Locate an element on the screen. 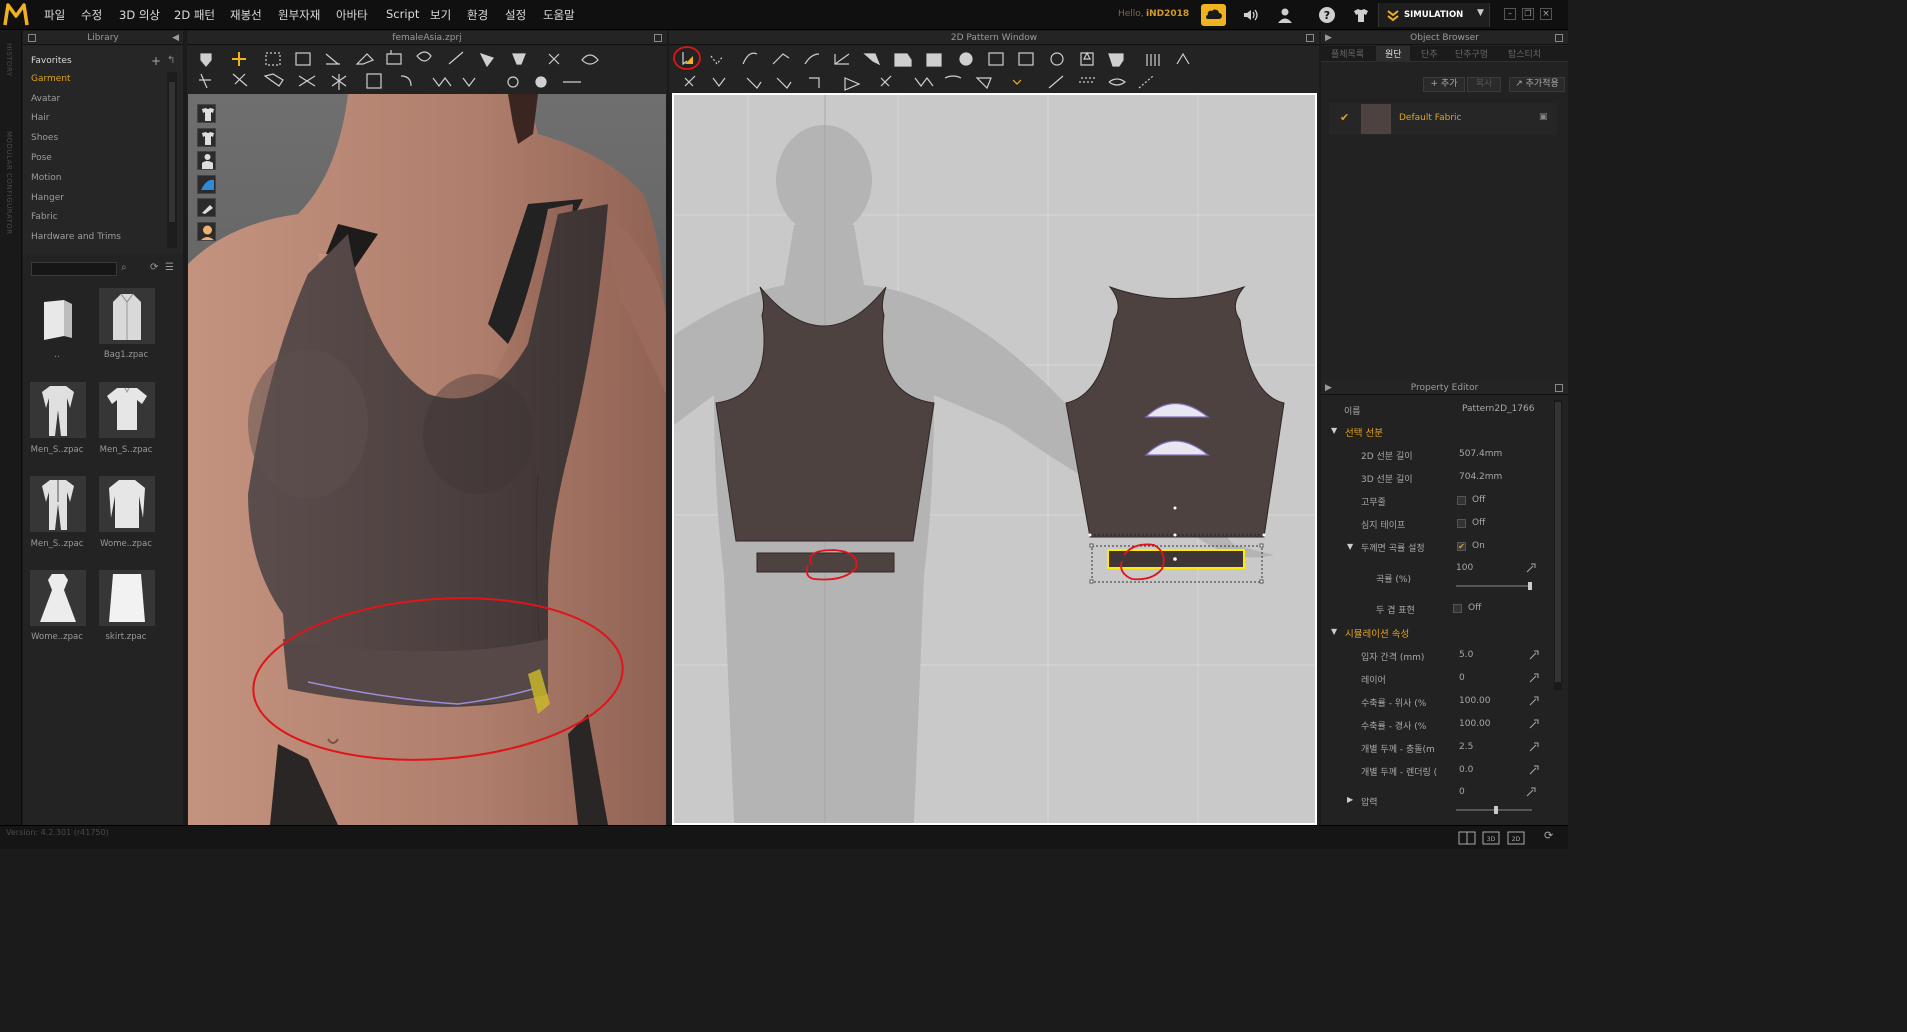  mesh-view-button is located at coordinates (206, 207).